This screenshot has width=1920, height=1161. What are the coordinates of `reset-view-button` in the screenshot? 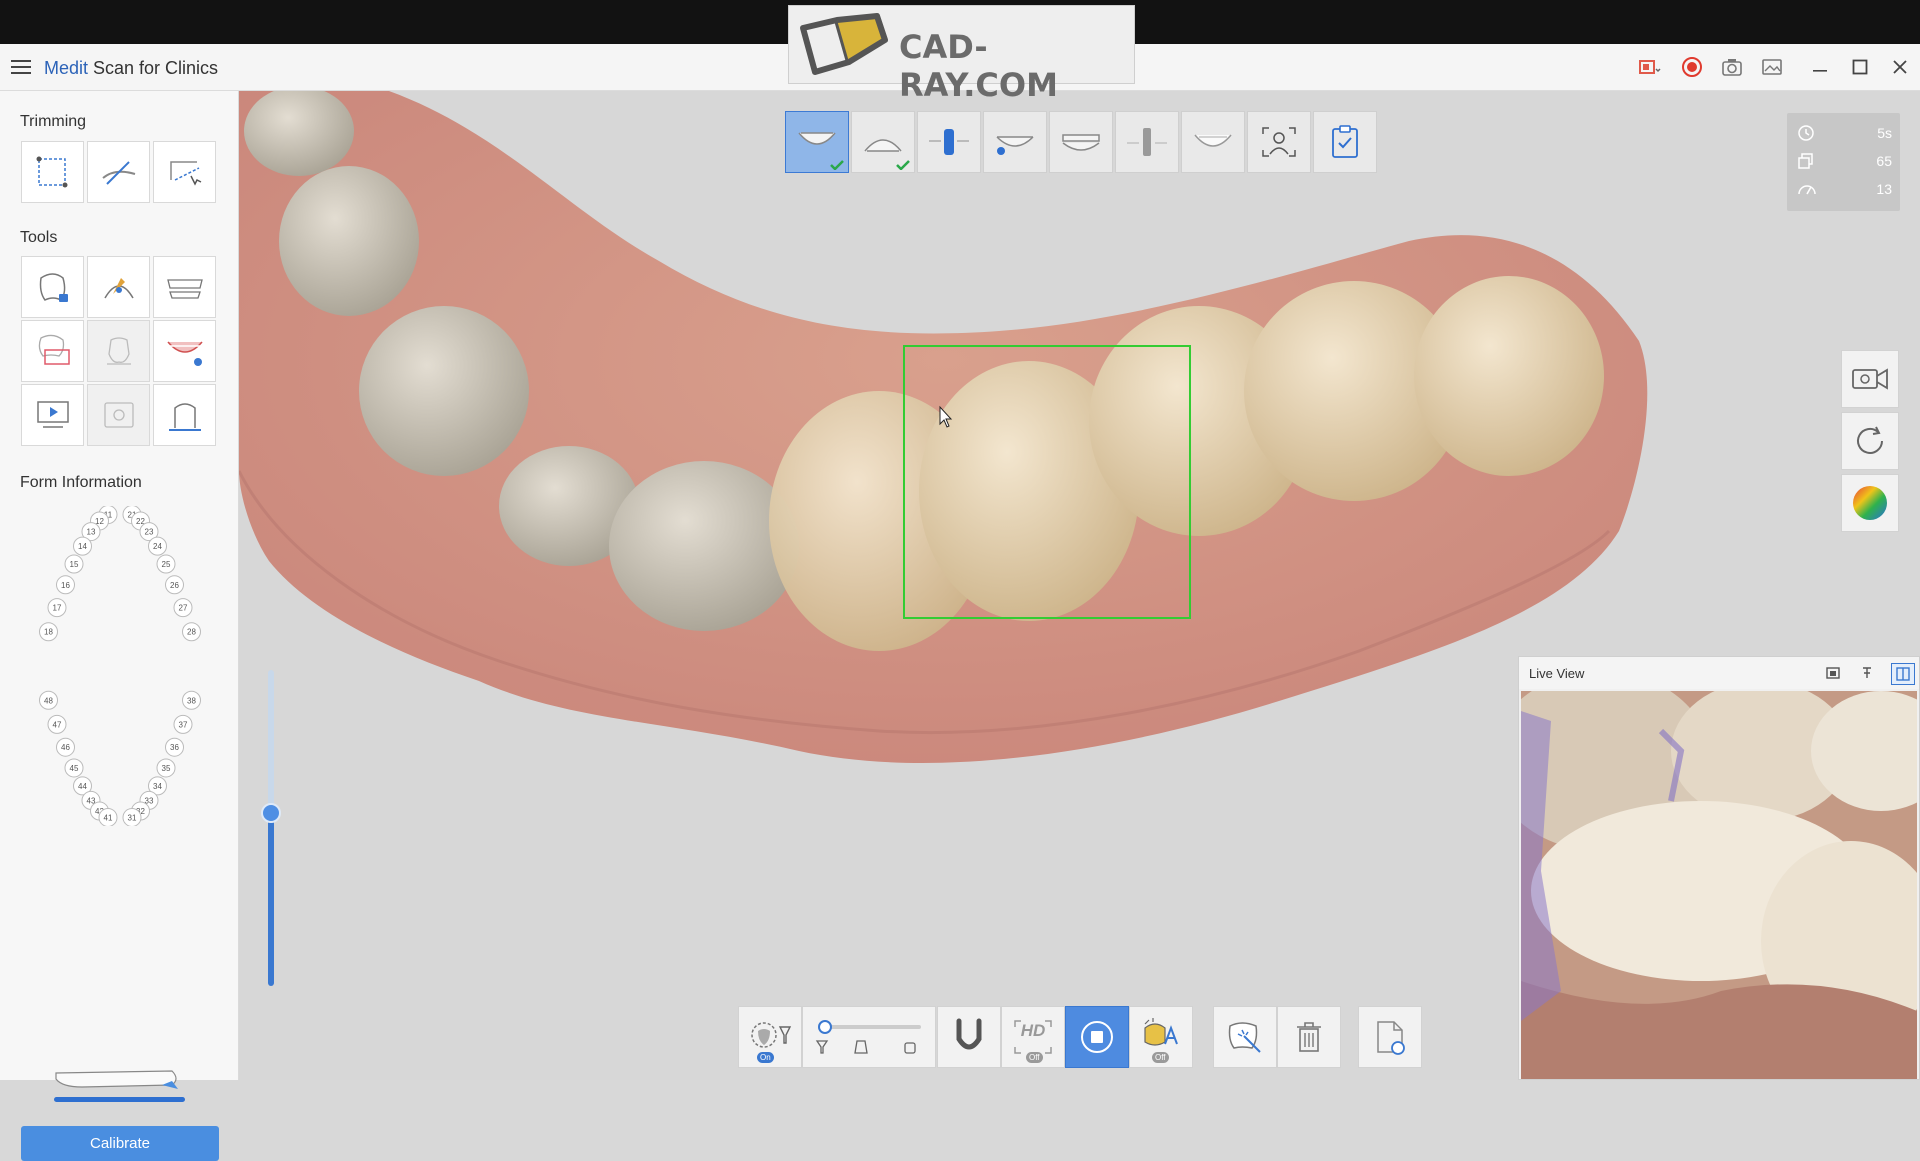 It's located at (1870, 441).